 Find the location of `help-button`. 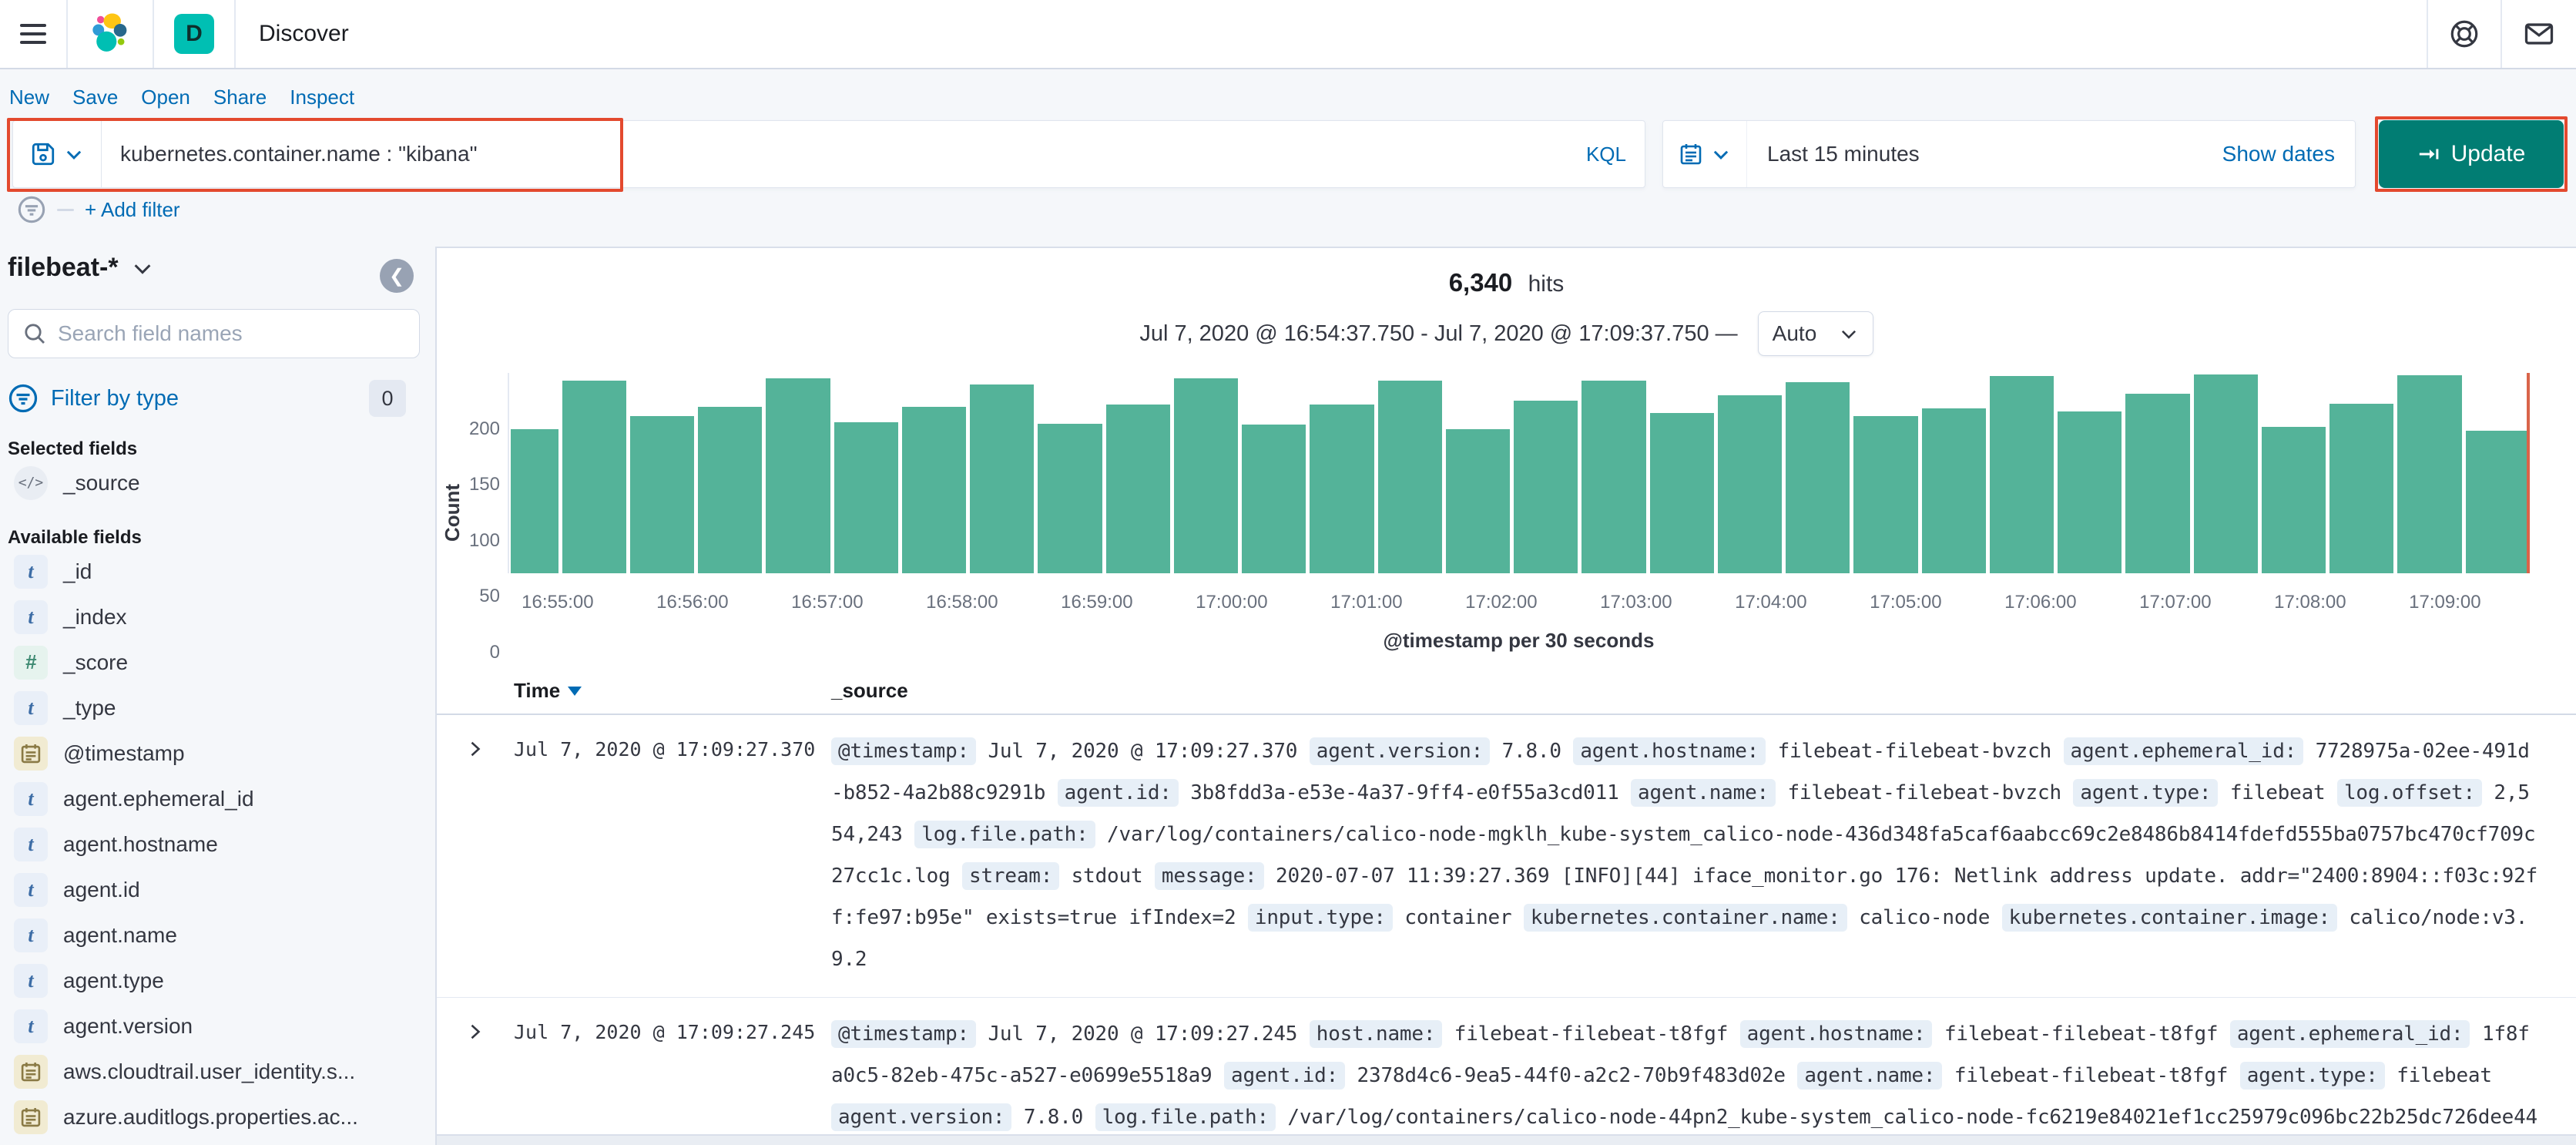

help-button is located at coordinates (2464, 34).